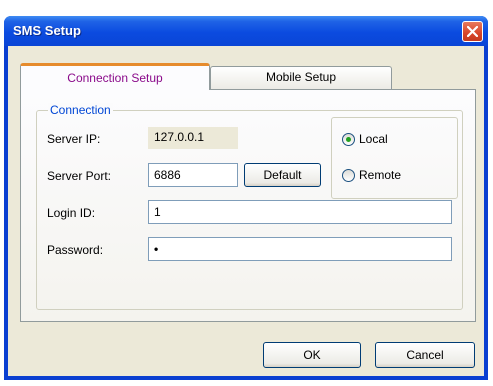 The height and width of the screenshot is (386, 493). What do you see at coordinates (301, 77) in the screenshot?
I see `tab-mobile-setup: Mobile Setup` at bounding box center [301, 77].